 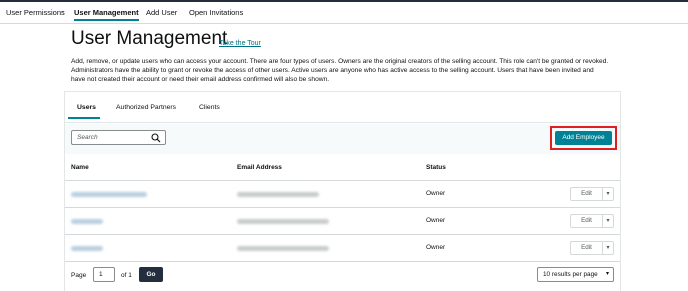 What do you see at coordinates (79, 275) in the screenshot?
I see `page-label: Page` at bounding box center [79, 275].